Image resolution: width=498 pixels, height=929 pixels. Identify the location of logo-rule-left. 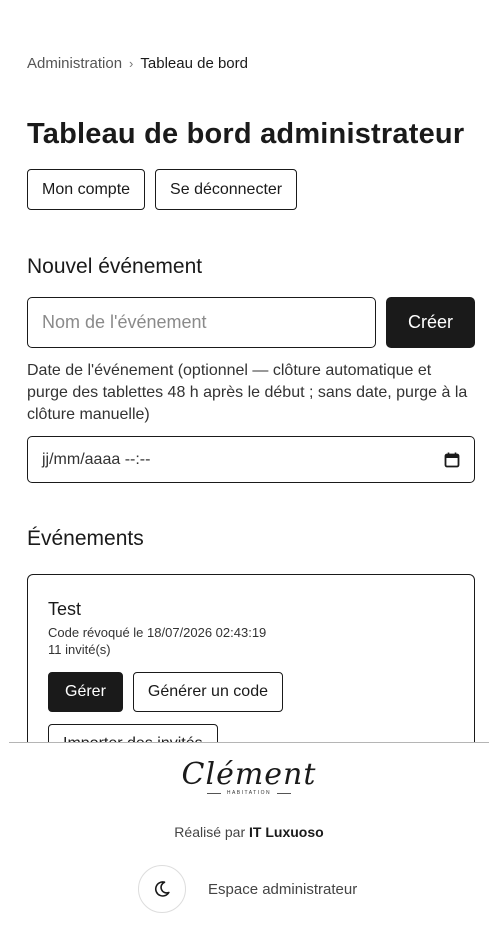
(213, 793).